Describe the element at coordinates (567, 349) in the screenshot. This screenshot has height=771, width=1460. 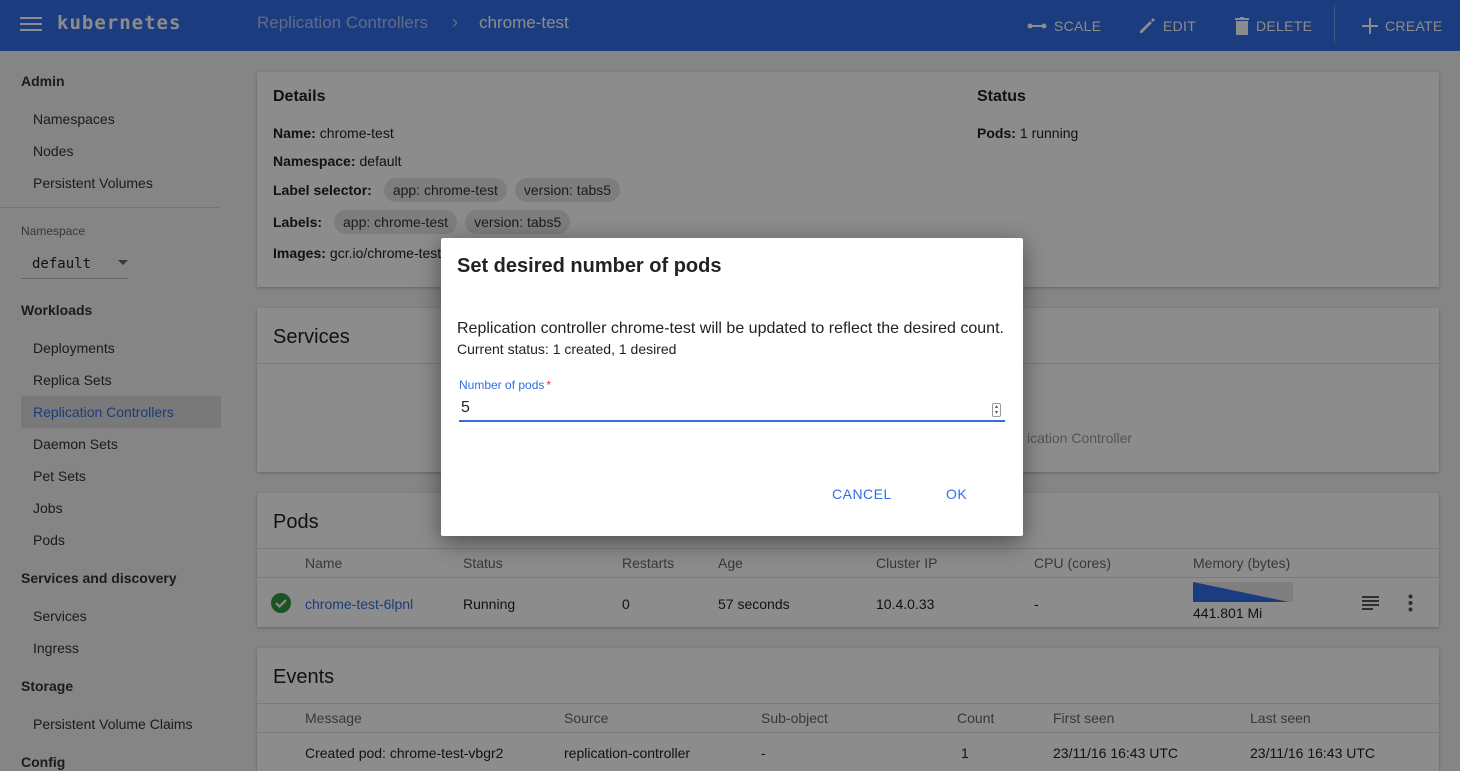
I see `dialog-current-status: Current status: 1 created, 1 desired` at that location.